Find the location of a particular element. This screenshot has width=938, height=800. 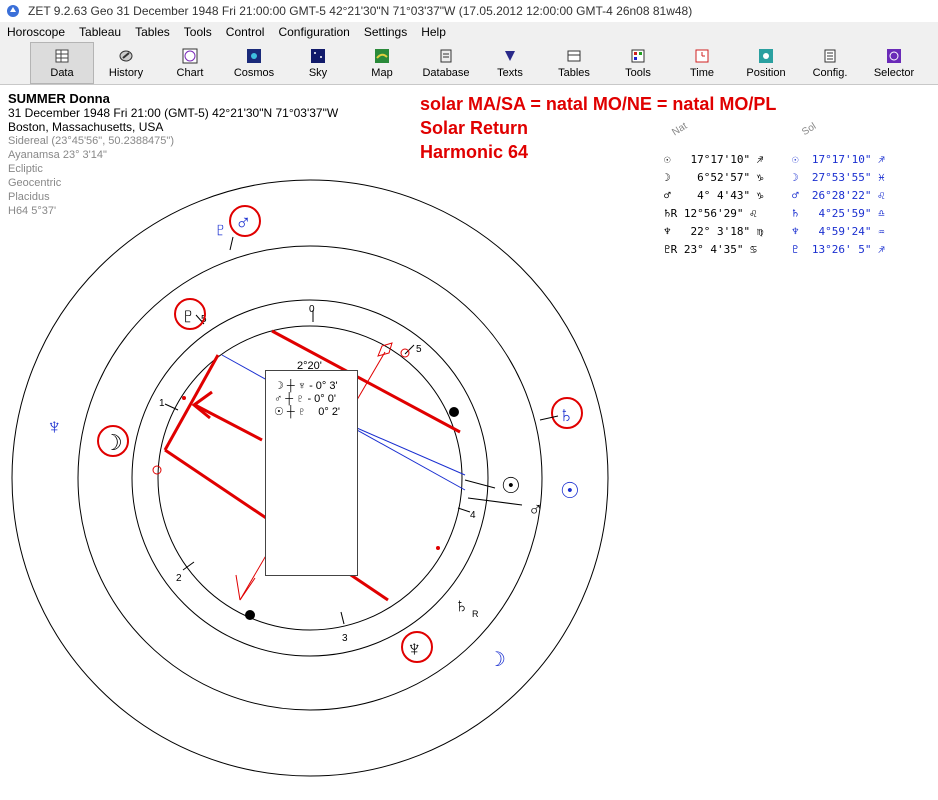

sun-sol-icon: ☉ is located at coordinates (570, 490).